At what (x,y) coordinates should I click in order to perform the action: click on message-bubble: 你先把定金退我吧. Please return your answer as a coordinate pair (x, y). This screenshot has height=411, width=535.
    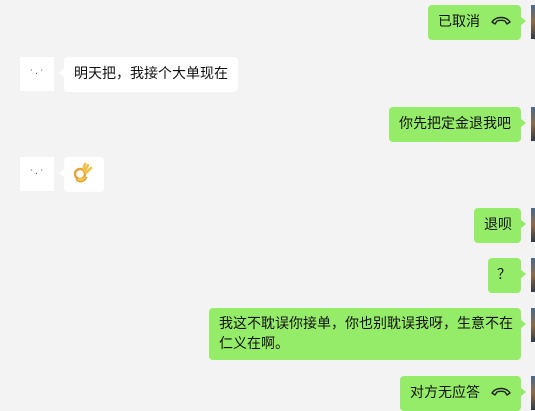
    Looking at the image, I should click on (457, 124).